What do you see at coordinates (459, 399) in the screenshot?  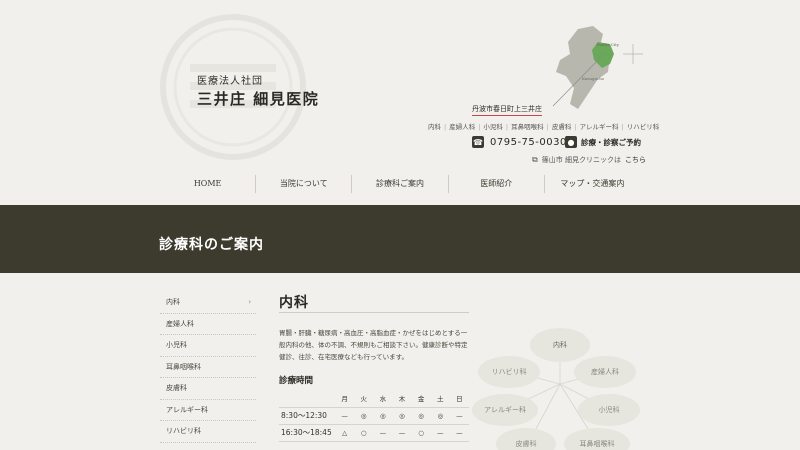 I see `table-header-day: 日` at bounding box center [459, 399].